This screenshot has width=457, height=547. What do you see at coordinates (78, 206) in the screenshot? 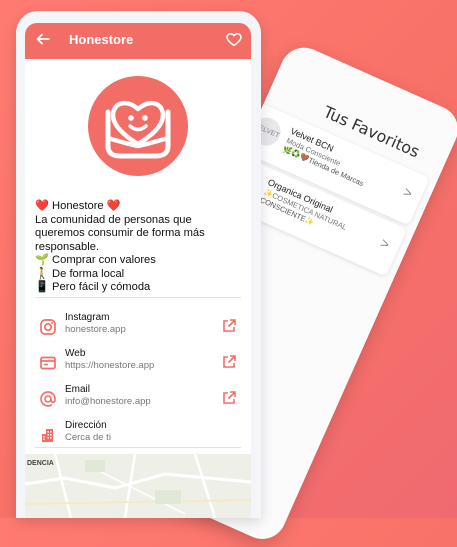
I see `description-line: ❤️ Honestore ❤️` at bounding box center [78, 206].